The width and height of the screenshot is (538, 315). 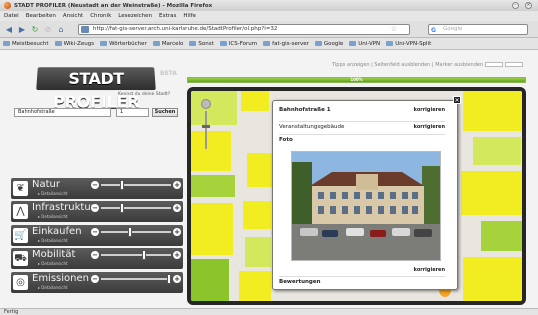 I want to click on menu-history: Chronik, so click(x=100, y=16).